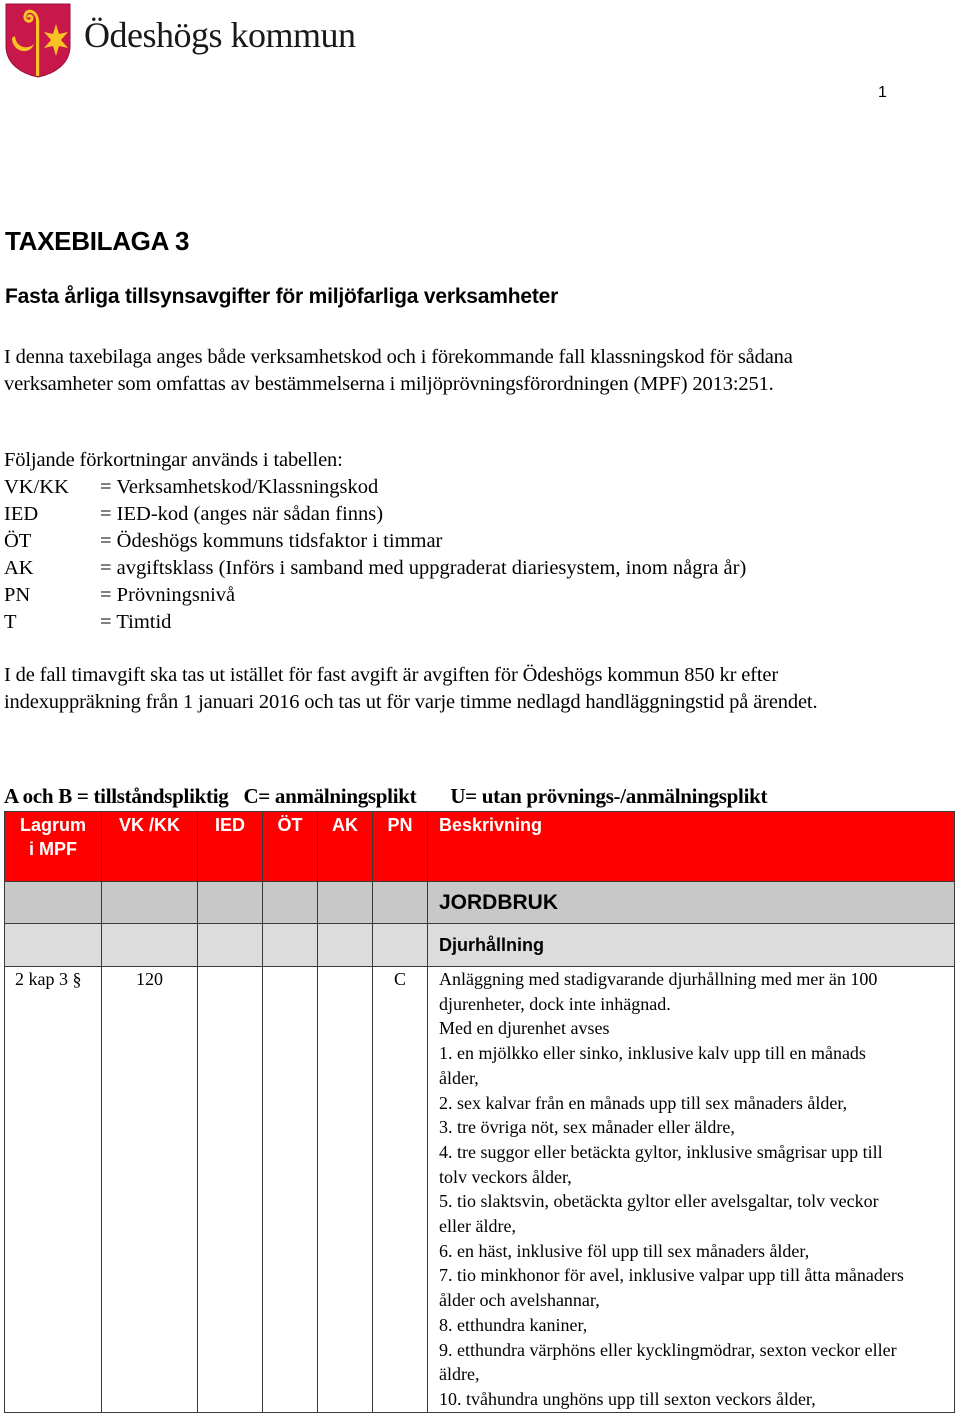 The height and width of the screenshot is (1413, 960). Describe the element at coordinates (375, 622) in the screenshot. I see `abbreviation-item: T = Timtid` at that location.